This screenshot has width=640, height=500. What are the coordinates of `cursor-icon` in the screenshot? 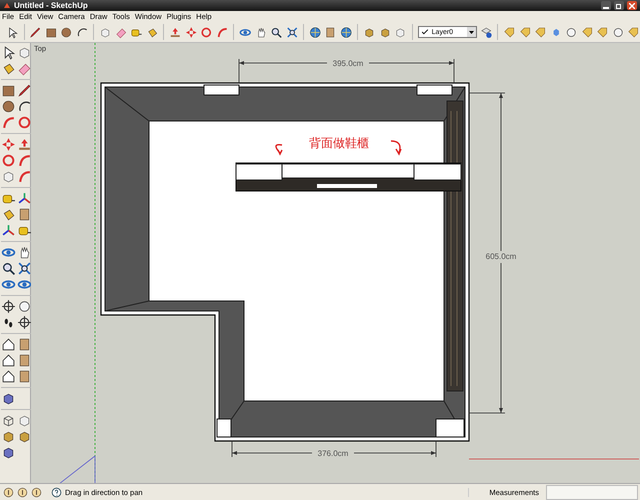 It's located at (12, 32).